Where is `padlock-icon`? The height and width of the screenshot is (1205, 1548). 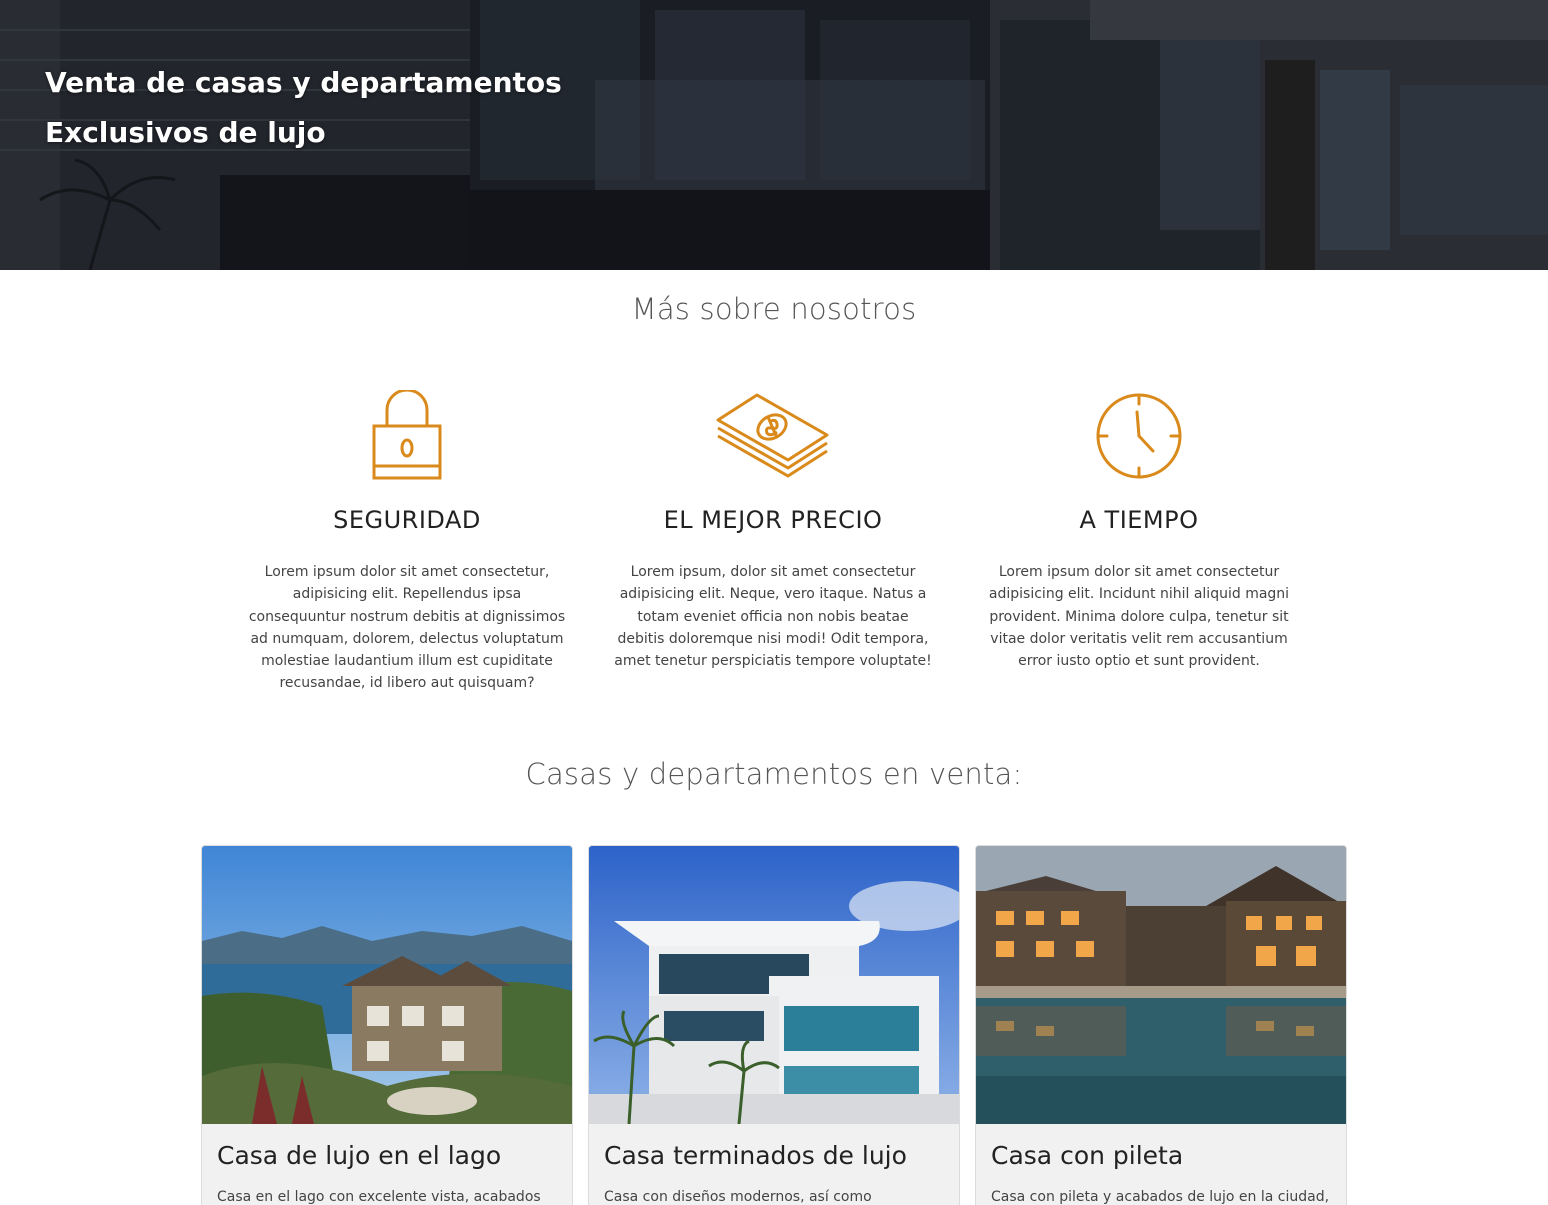
padlock-icon is located at coordinates (407, 436).